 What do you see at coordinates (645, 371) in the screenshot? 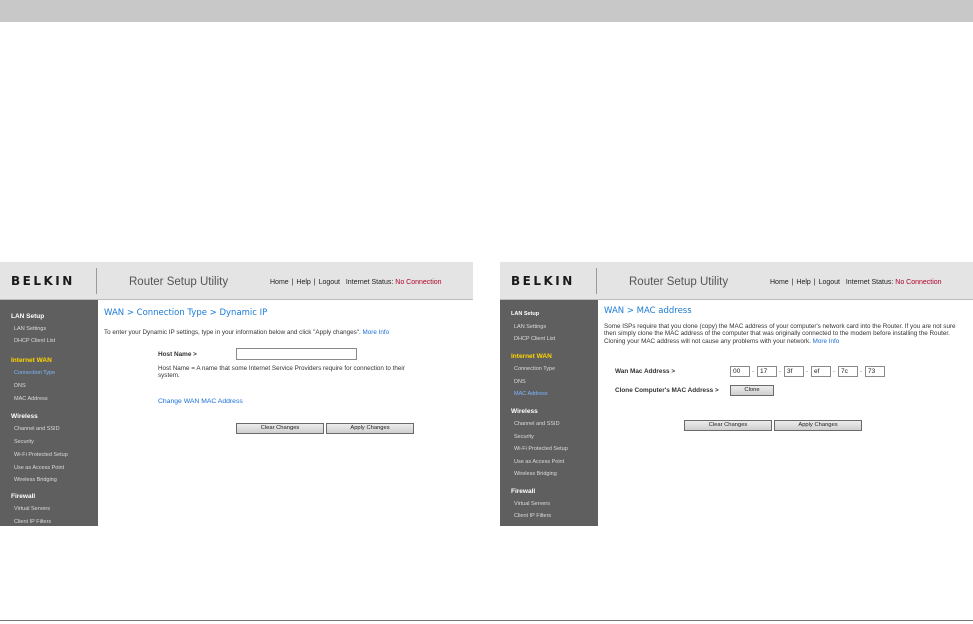
I see `wan-mac-label: Wan Mac Address >` at bounding box center [645, 371].